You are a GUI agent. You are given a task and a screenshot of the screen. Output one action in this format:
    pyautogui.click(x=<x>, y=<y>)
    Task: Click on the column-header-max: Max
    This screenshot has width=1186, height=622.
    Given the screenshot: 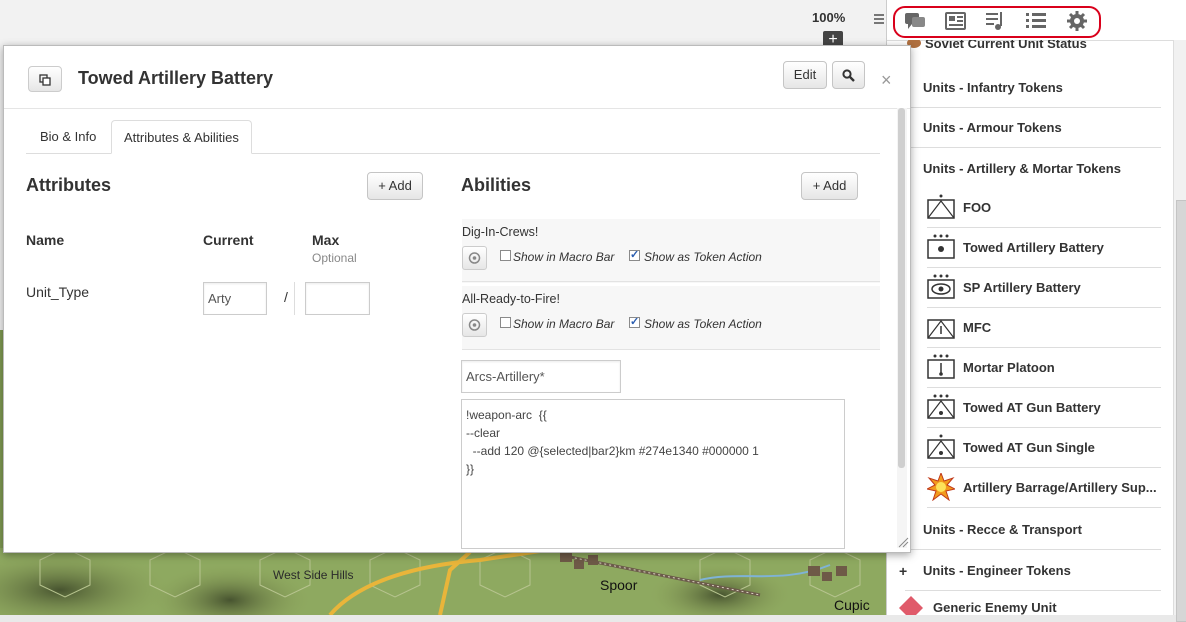 What is the action you would take?
    pyautogui.click(x=326, y=240)
    